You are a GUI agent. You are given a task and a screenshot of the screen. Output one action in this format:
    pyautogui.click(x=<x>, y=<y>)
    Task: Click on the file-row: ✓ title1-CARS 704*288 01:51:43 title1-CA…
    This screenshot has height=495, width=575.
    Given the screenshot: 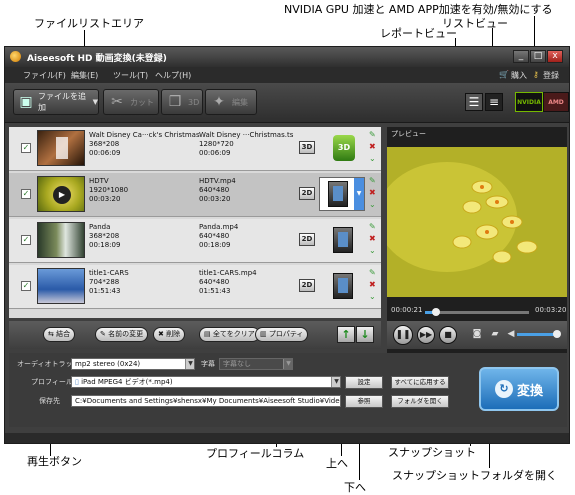 What is the action you would take?
    pyautogui.click(x=195, y=287)
    